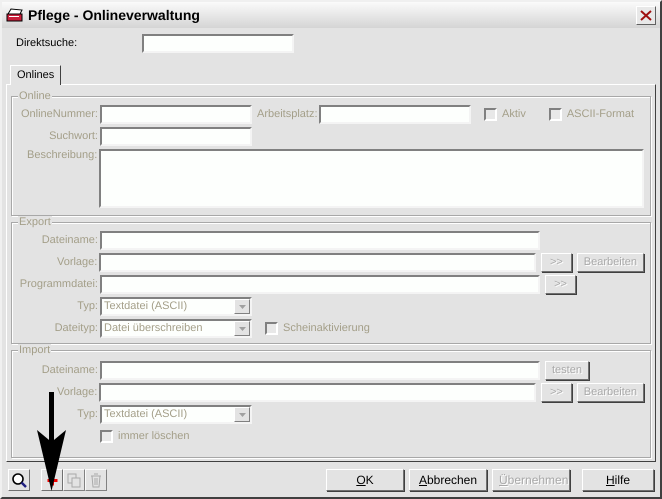 This screenshot has width=662, height=499. Describe the element at coordinates (154, 437) in the screenshot. I see `checkbox-label: immer löschen` at that location.